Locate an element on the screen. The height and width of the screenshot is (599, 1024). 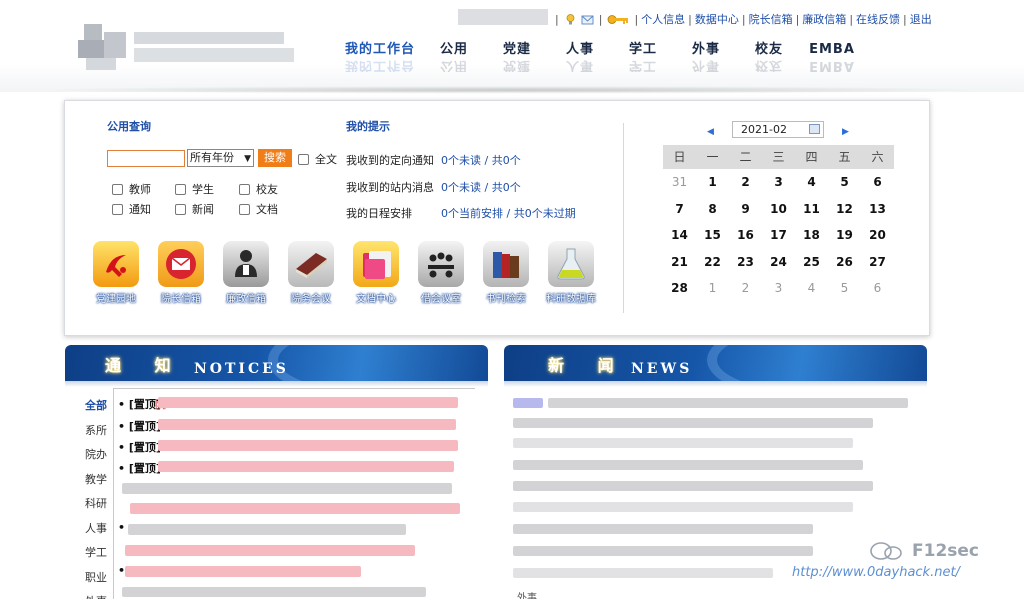
key-icon is located at coordinates (618, 19).